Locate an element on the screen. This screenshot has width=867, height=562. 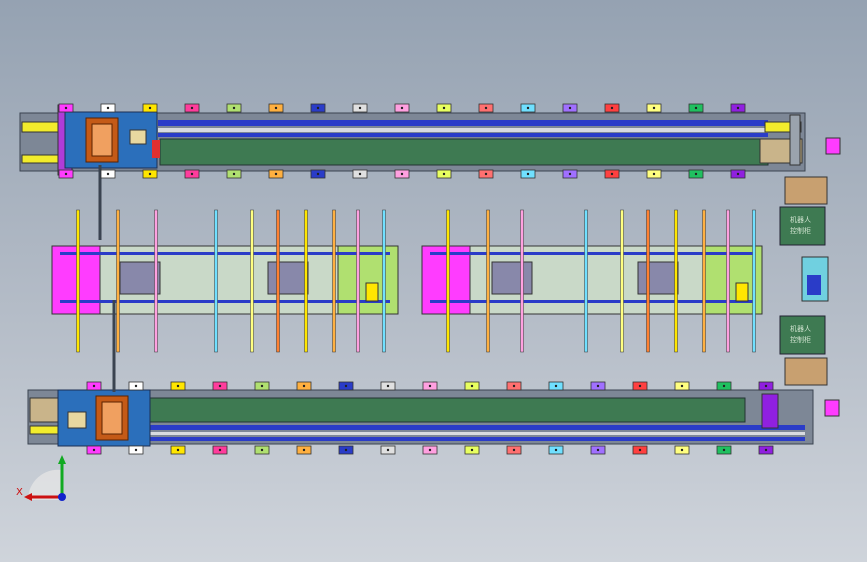
control-cabinet-bottom-line1: 机器人 is located at coordinates (800, 328).